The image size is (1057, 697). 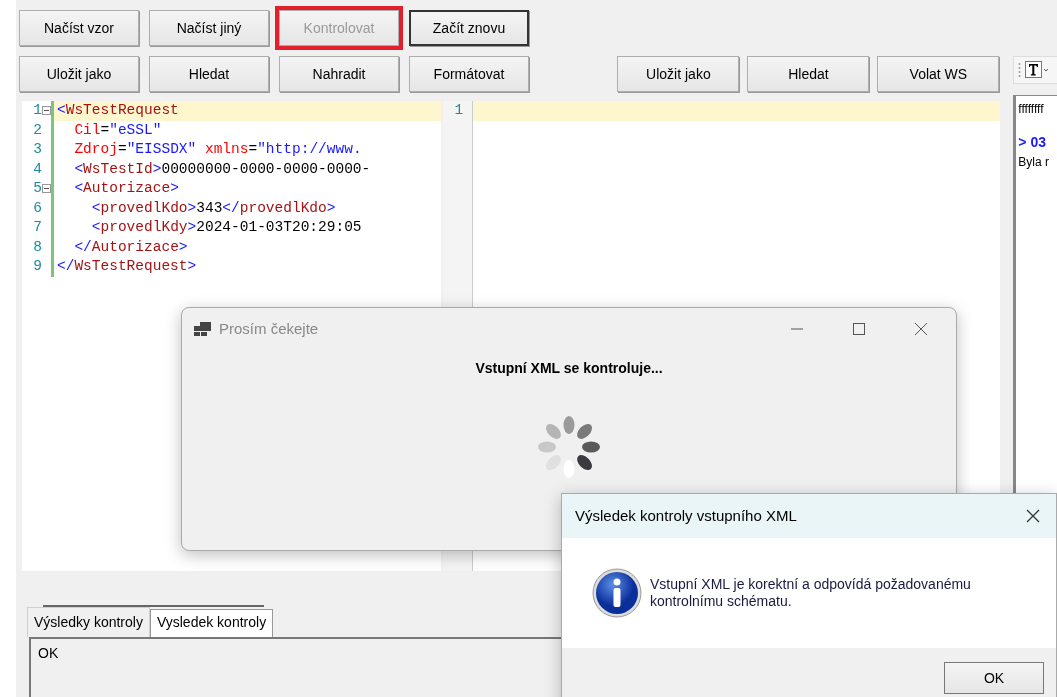 I want to click on log-text: ffffffff, so click(x=1031, y=109).